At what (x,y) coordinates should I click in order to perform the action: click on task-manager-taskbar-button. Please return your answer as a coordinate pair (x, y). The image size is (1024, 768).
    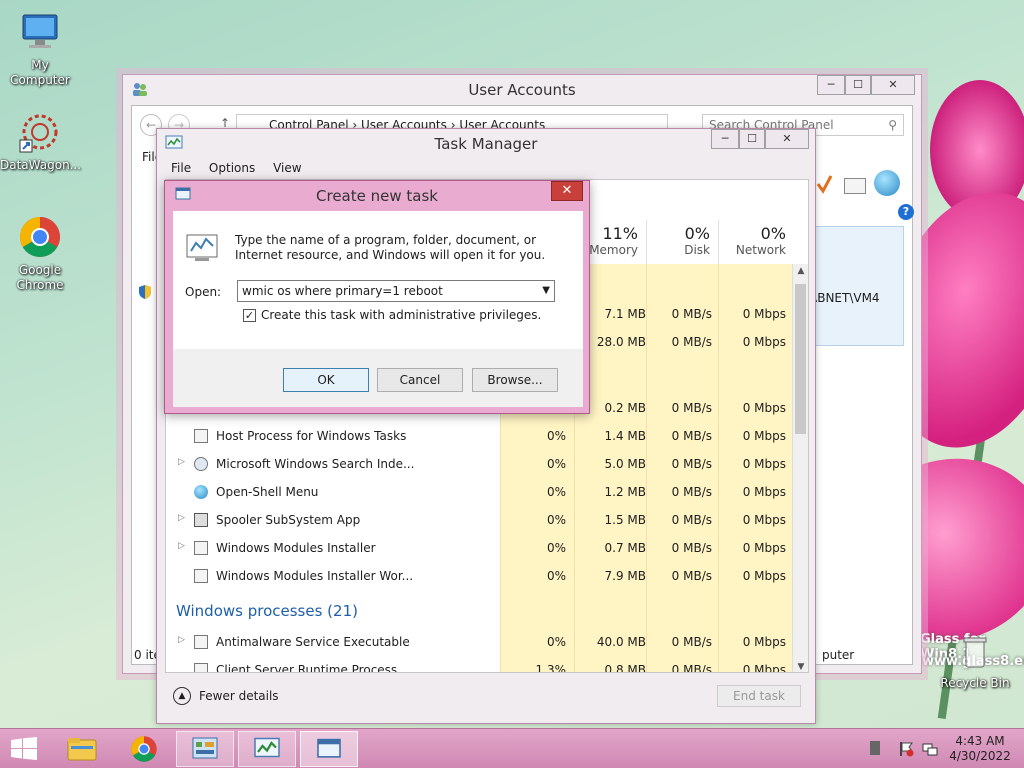
    Looking at the image, I should click on (267, 749).